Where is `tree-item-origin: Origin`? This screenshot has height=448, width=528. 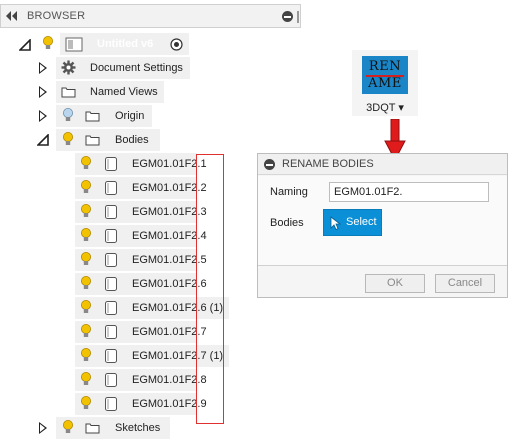
tree-item-origin: Origin is located at coordinates (100, 116).